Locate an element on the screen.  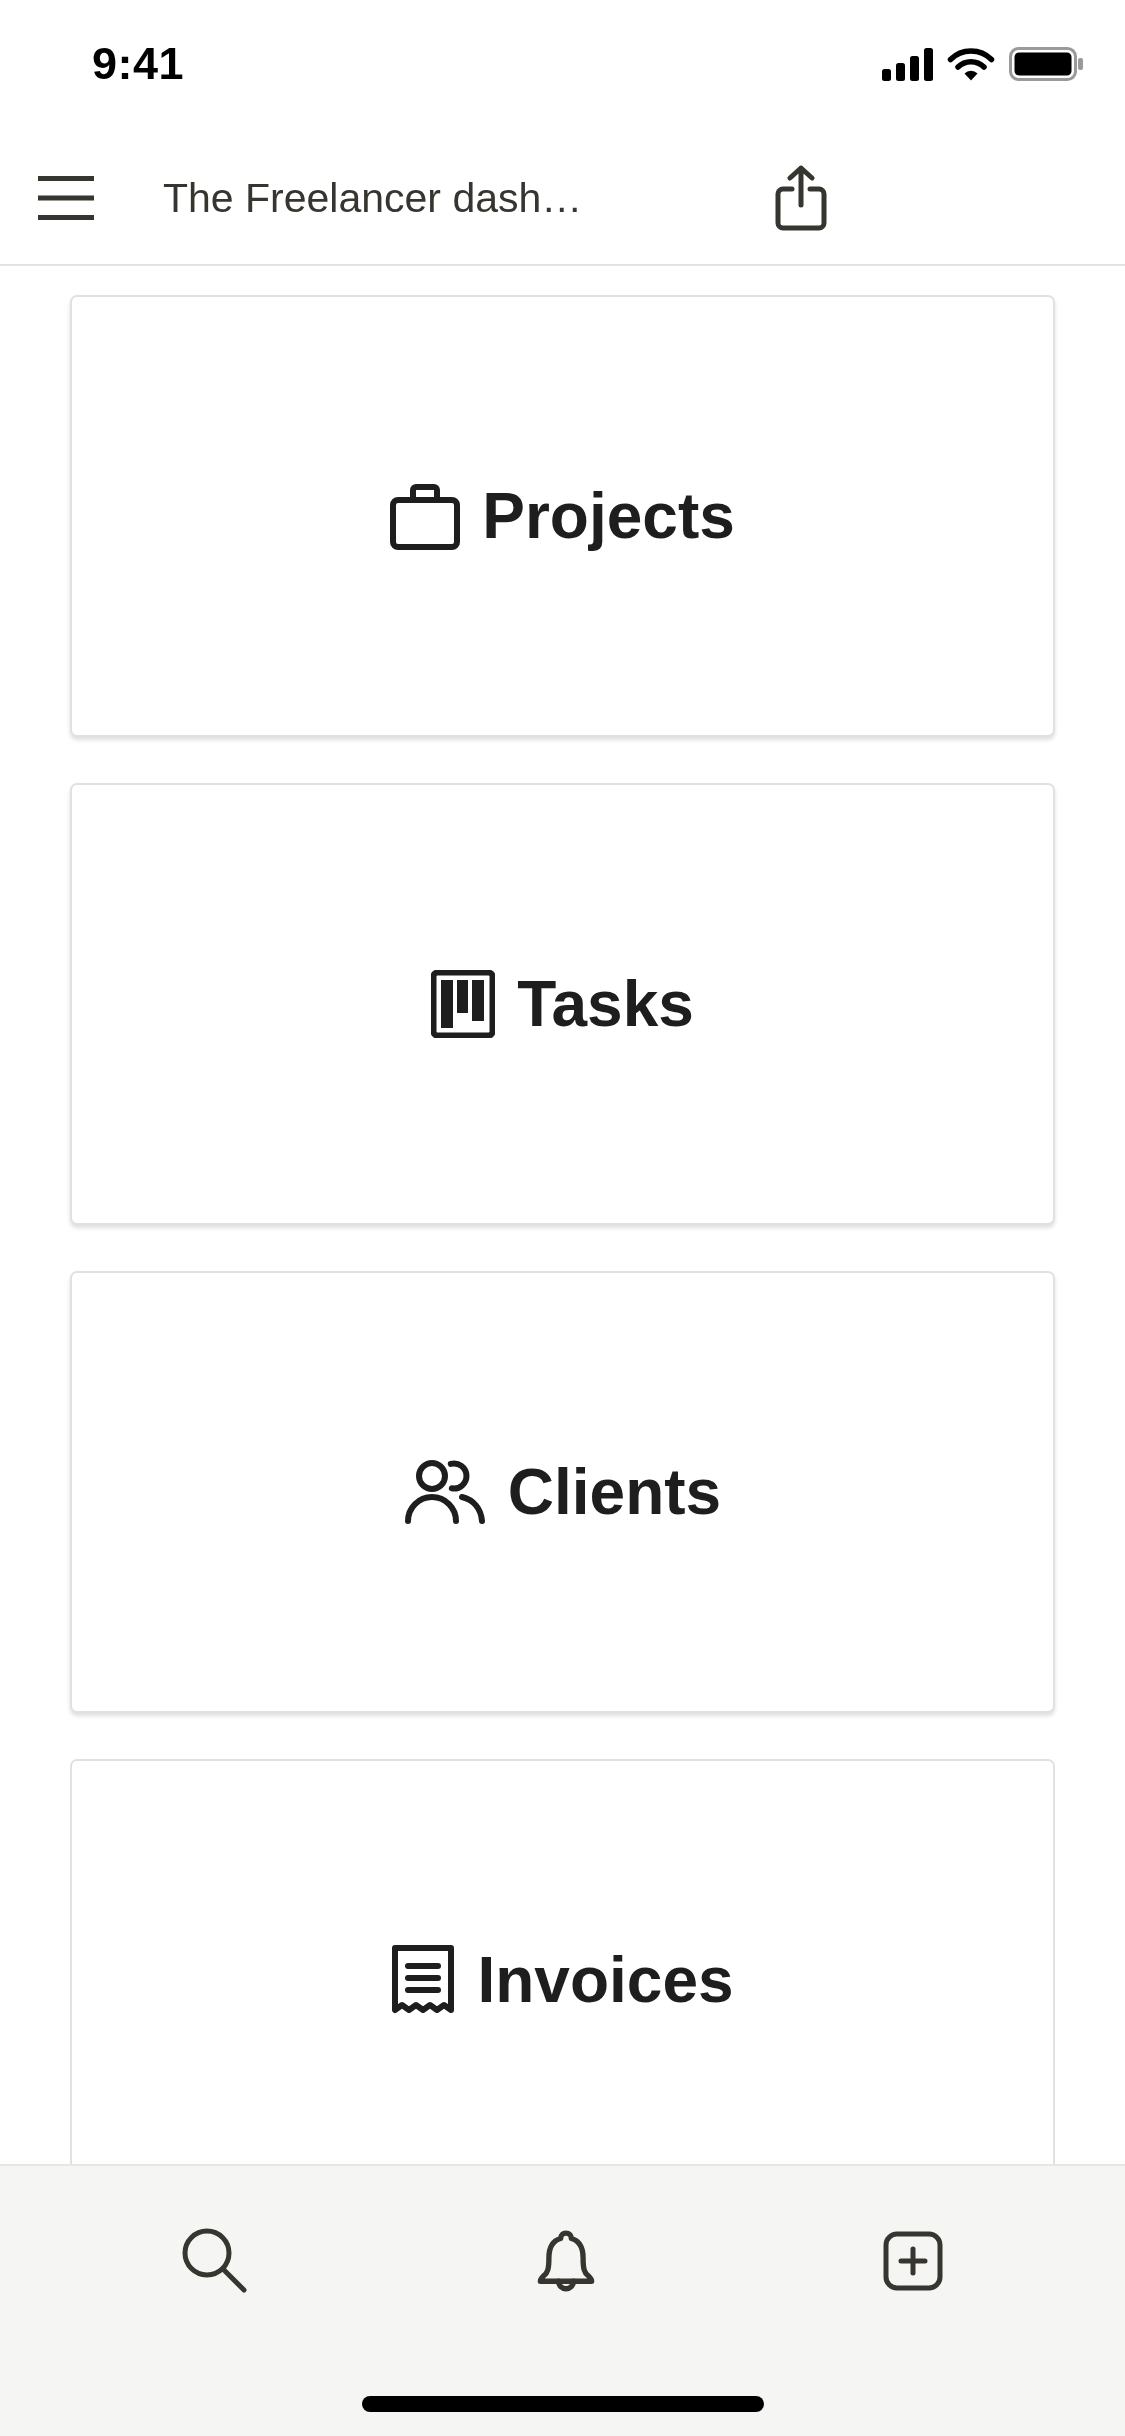
card-title: Projects is located at coordinates (608, 516).